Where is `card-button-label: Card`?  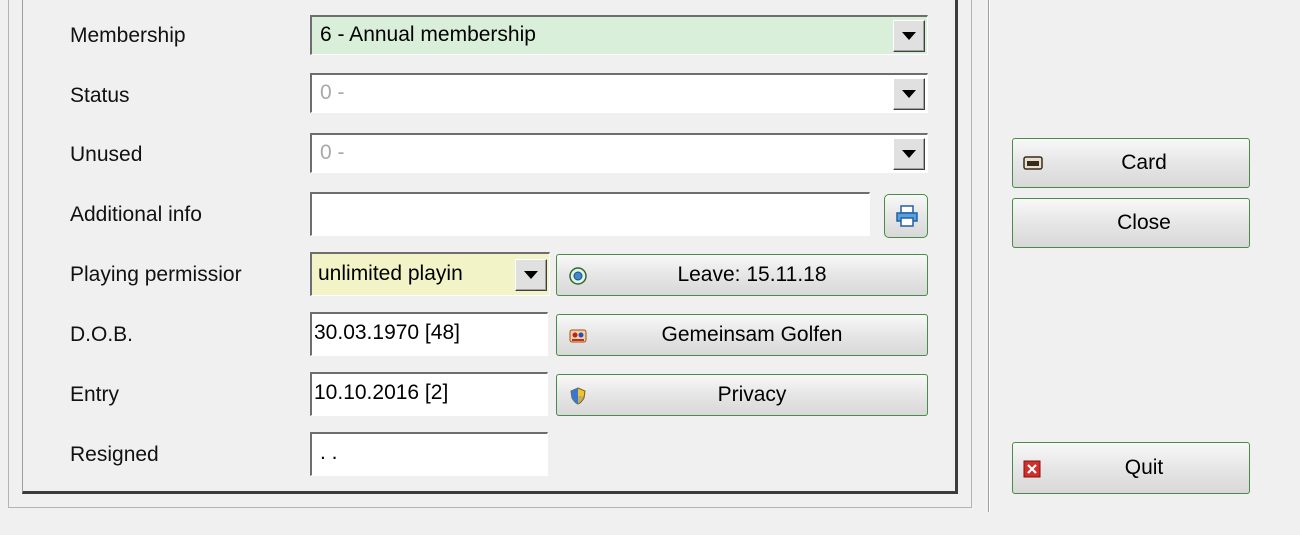
card-button-label: Card is located at coordinates (1144, 162).